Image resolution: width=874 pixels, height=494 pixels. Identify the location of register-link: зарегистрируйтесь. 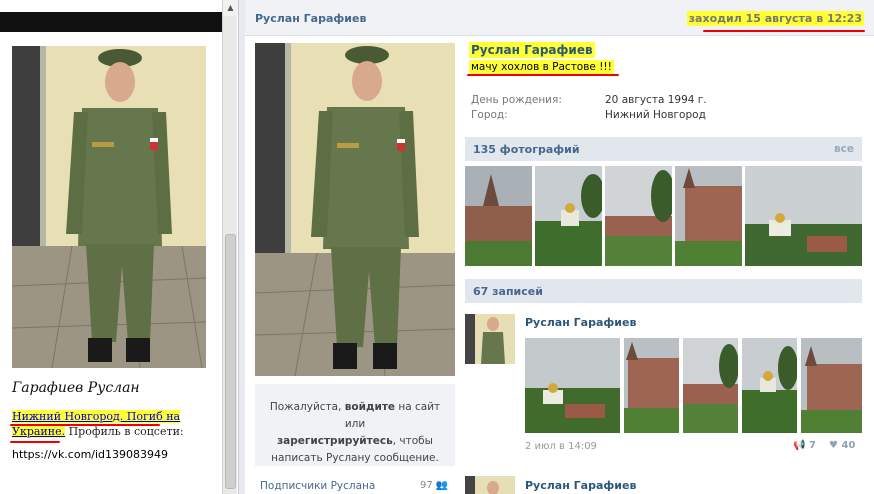
(335, 441).